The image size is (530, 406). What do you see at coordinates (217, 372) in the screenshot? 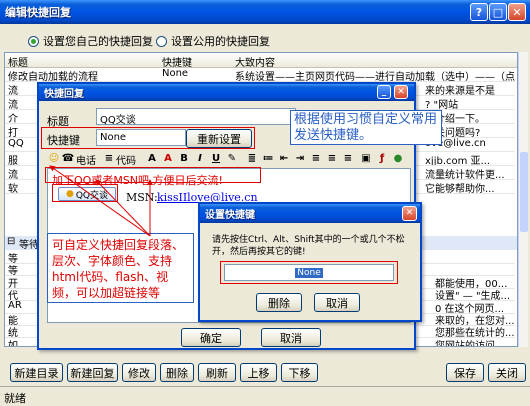
I see `refresh-button: 刷新` at bounding box center [217, 372].